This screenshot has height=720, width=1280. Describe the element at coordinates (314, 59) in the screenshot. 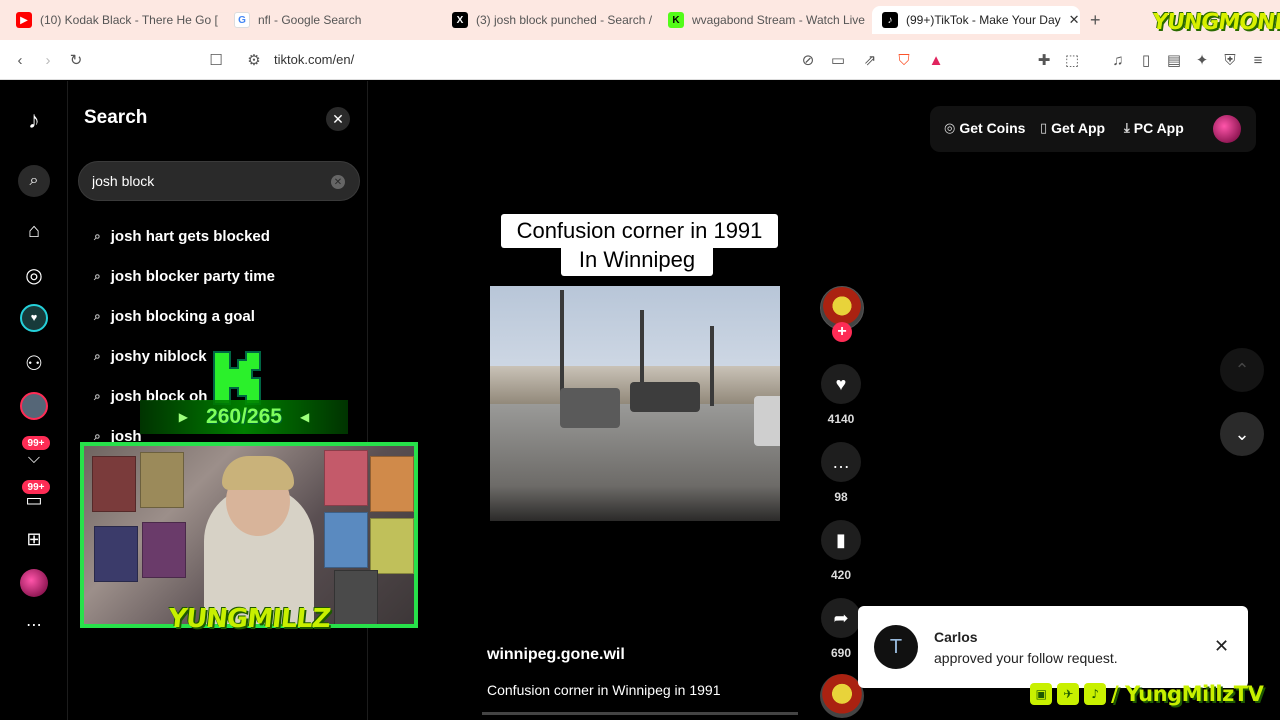

I see `address-bar: tiktok.com/en/` at that location.